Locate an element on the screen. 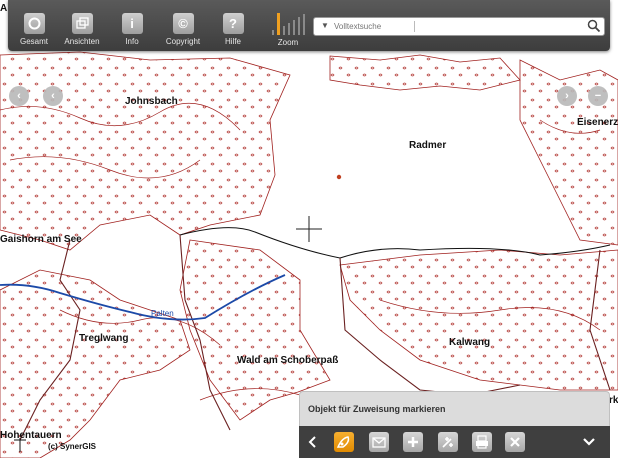 This screenshot has height=458, width=618. river-label: Palten is located at coordinates (162, 313).